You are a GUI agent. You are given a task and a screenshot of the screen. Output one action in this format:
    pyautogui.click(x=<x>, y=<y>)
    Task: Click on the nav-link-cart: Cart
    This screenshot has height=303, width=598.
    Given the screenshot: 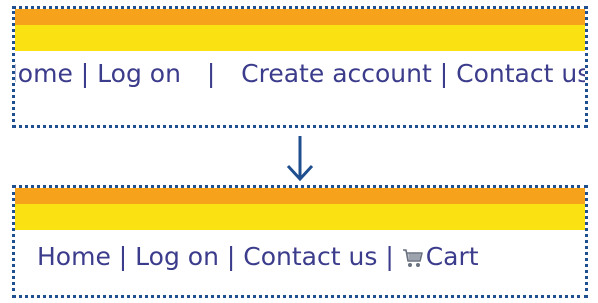 What is the action you would take?
    pyautogui.click(x=440, y=256)
    